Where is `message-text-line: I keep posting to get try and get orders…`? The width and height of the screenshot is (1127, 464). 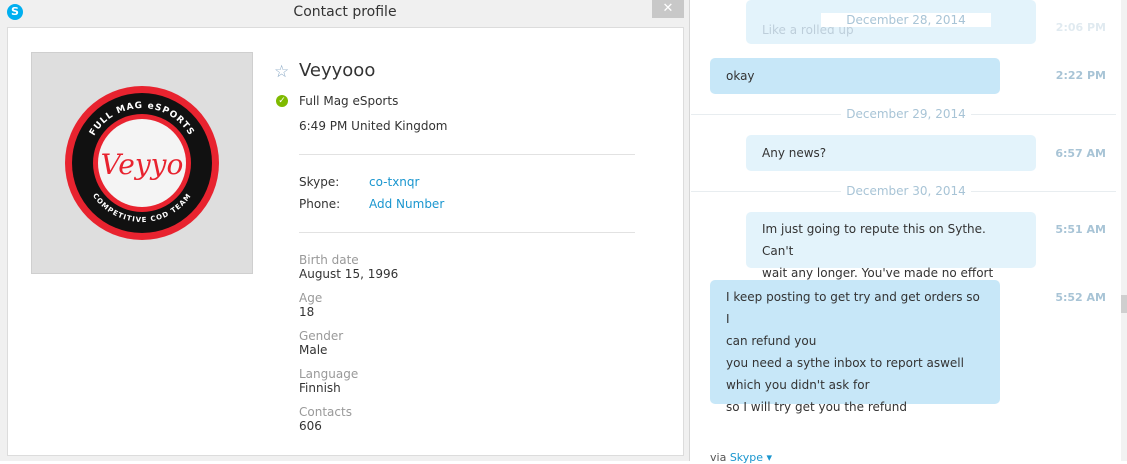 message-text-line: I keep posting to get try and get orders… is located at coordinates (853, 308).